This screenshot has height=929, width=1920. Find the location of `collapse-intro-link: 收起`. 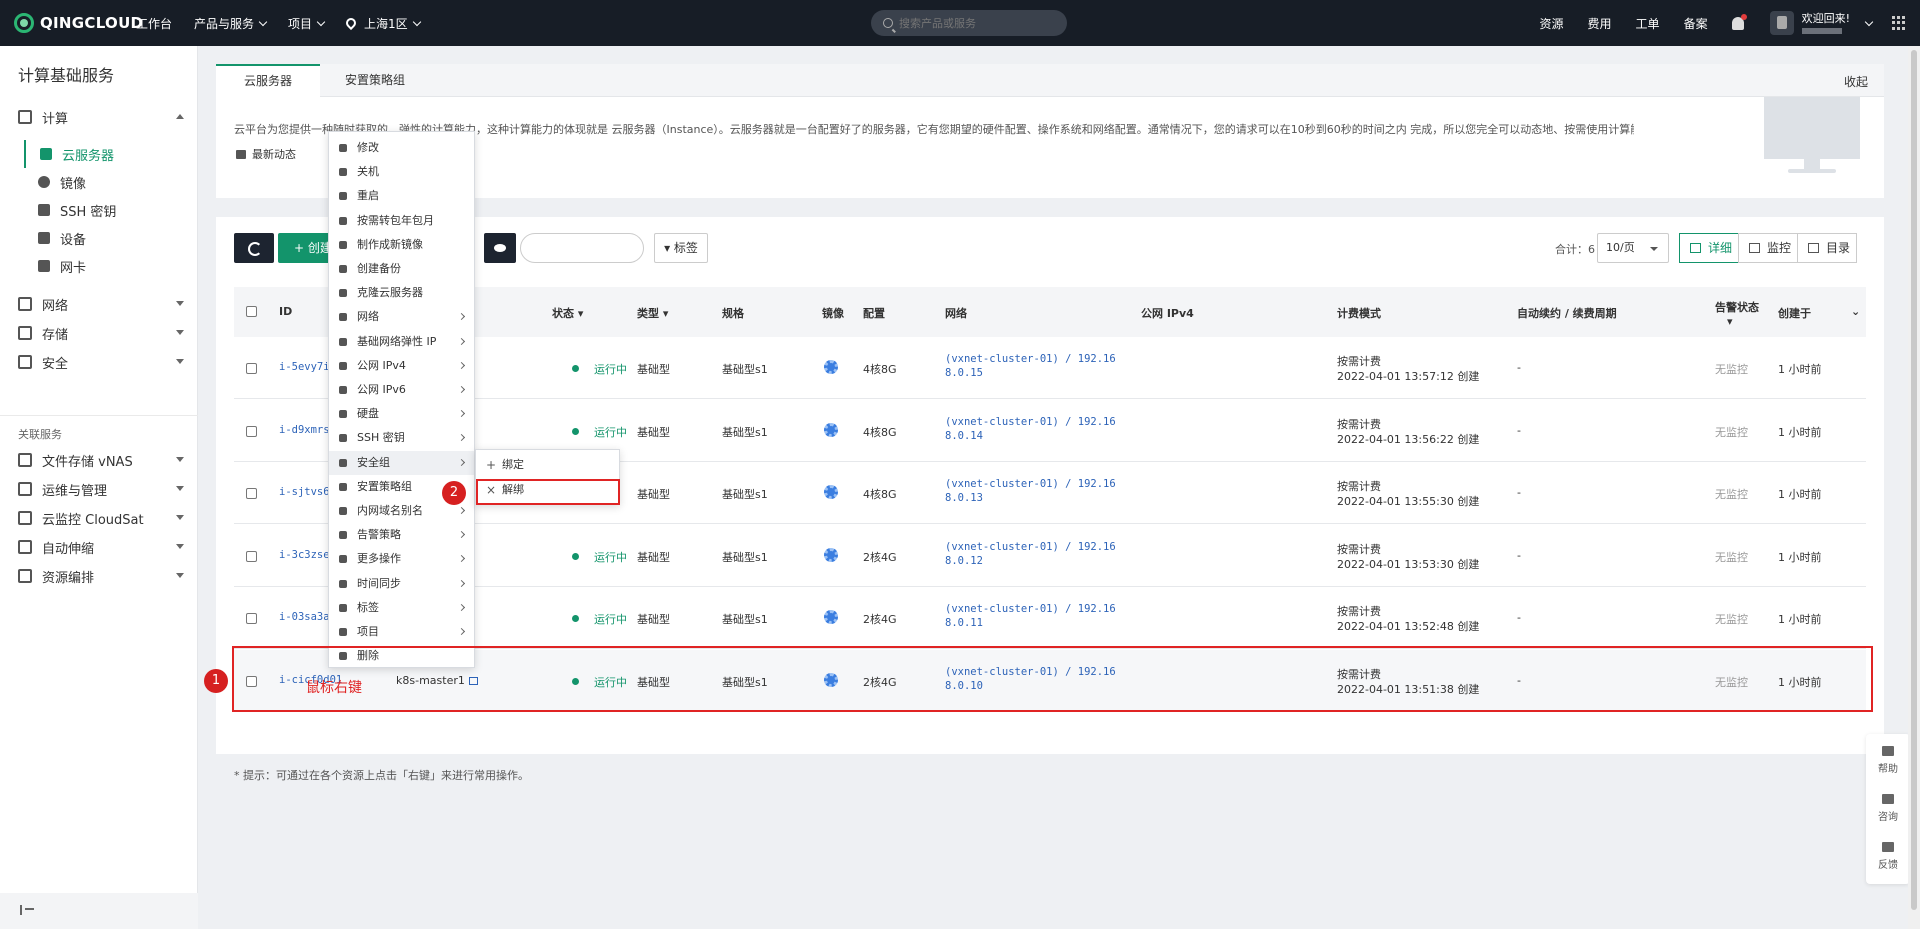

collapse-intro-link: 收起 is located at coordinates (1856, 81).